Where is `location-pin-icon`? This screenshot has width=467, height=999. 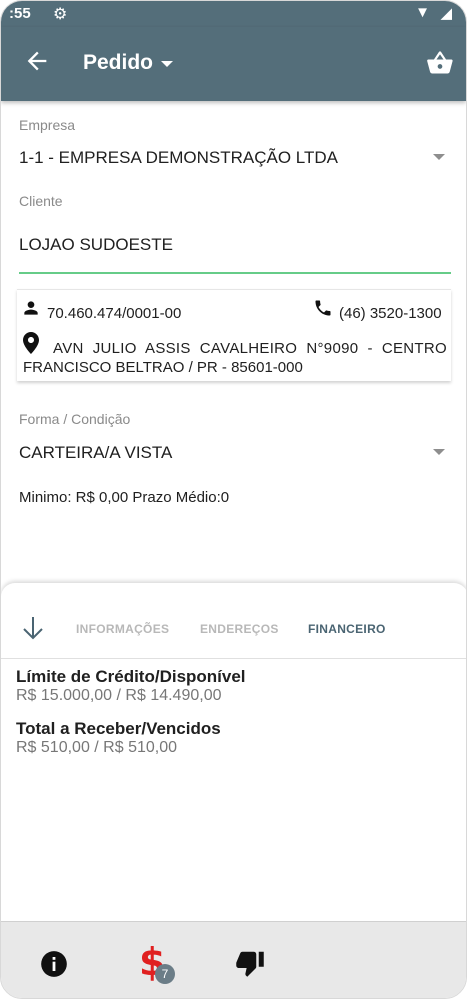 location-pin-icon is located at coordinates (31, 343).